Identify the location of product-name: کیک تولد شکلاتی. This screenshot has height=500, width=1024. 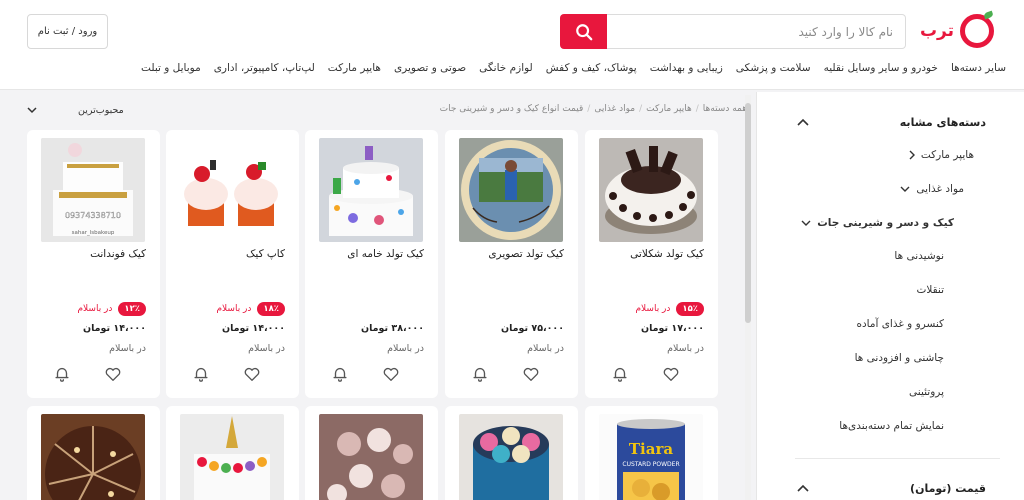
(667, 254).